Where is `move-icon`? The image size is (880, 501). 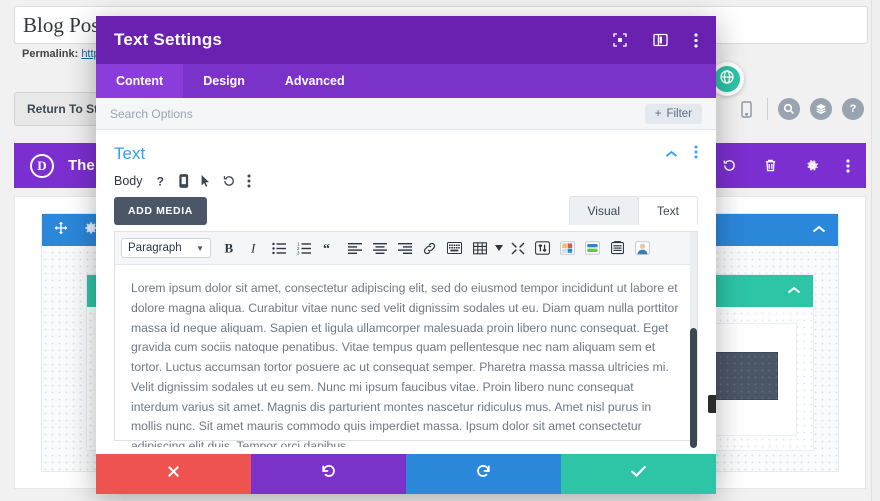 move-icon is located at coordinates (61, 230).